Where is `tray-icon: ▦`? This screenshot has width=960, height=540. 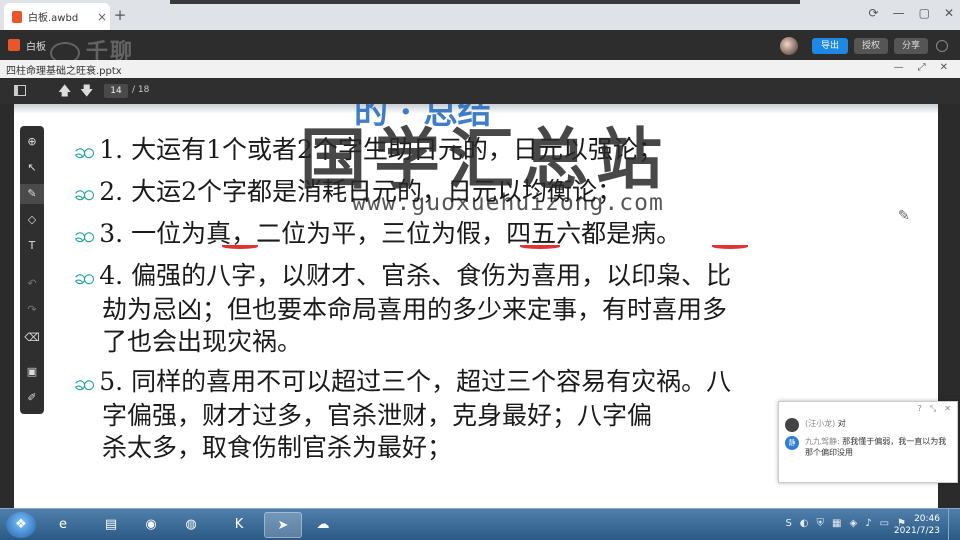
tray-icon: ▦ is located at coordinates (836, 523).